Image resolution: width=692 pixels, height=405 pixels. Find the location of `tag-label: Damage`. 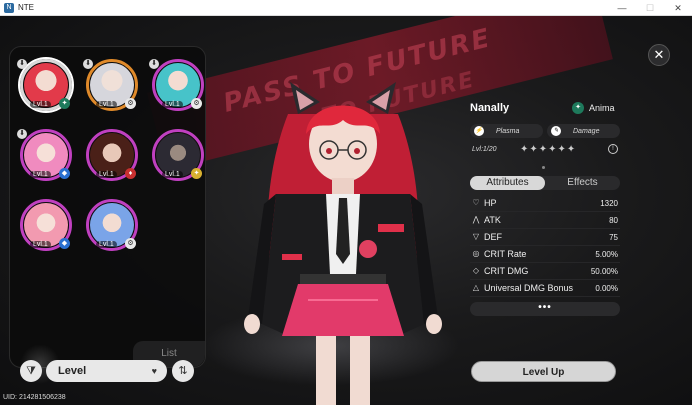

tag-label: Damage is located at coordinates (586, 131).